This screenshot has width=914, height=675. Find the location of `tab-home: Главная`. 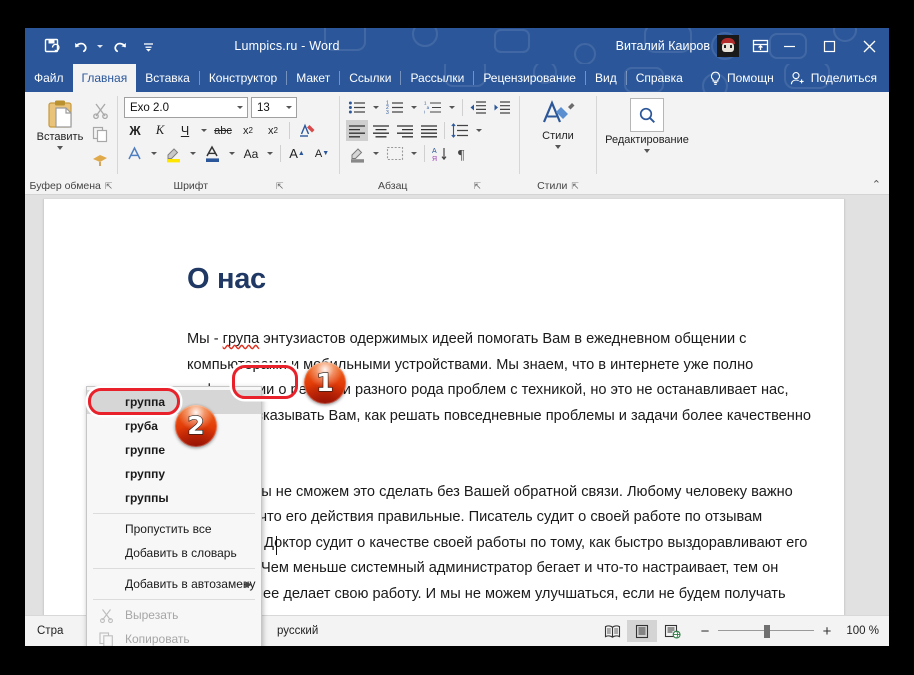

tab-home: Главная is located at coordinates (104, 78).